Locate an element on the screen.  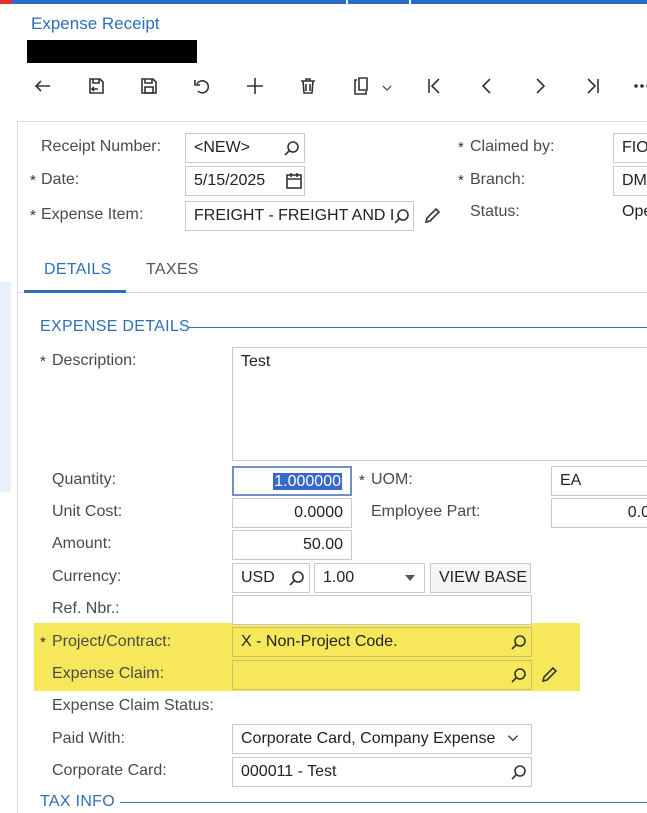
paid-with-label: Paid With: is located at coordinates (88, 738).